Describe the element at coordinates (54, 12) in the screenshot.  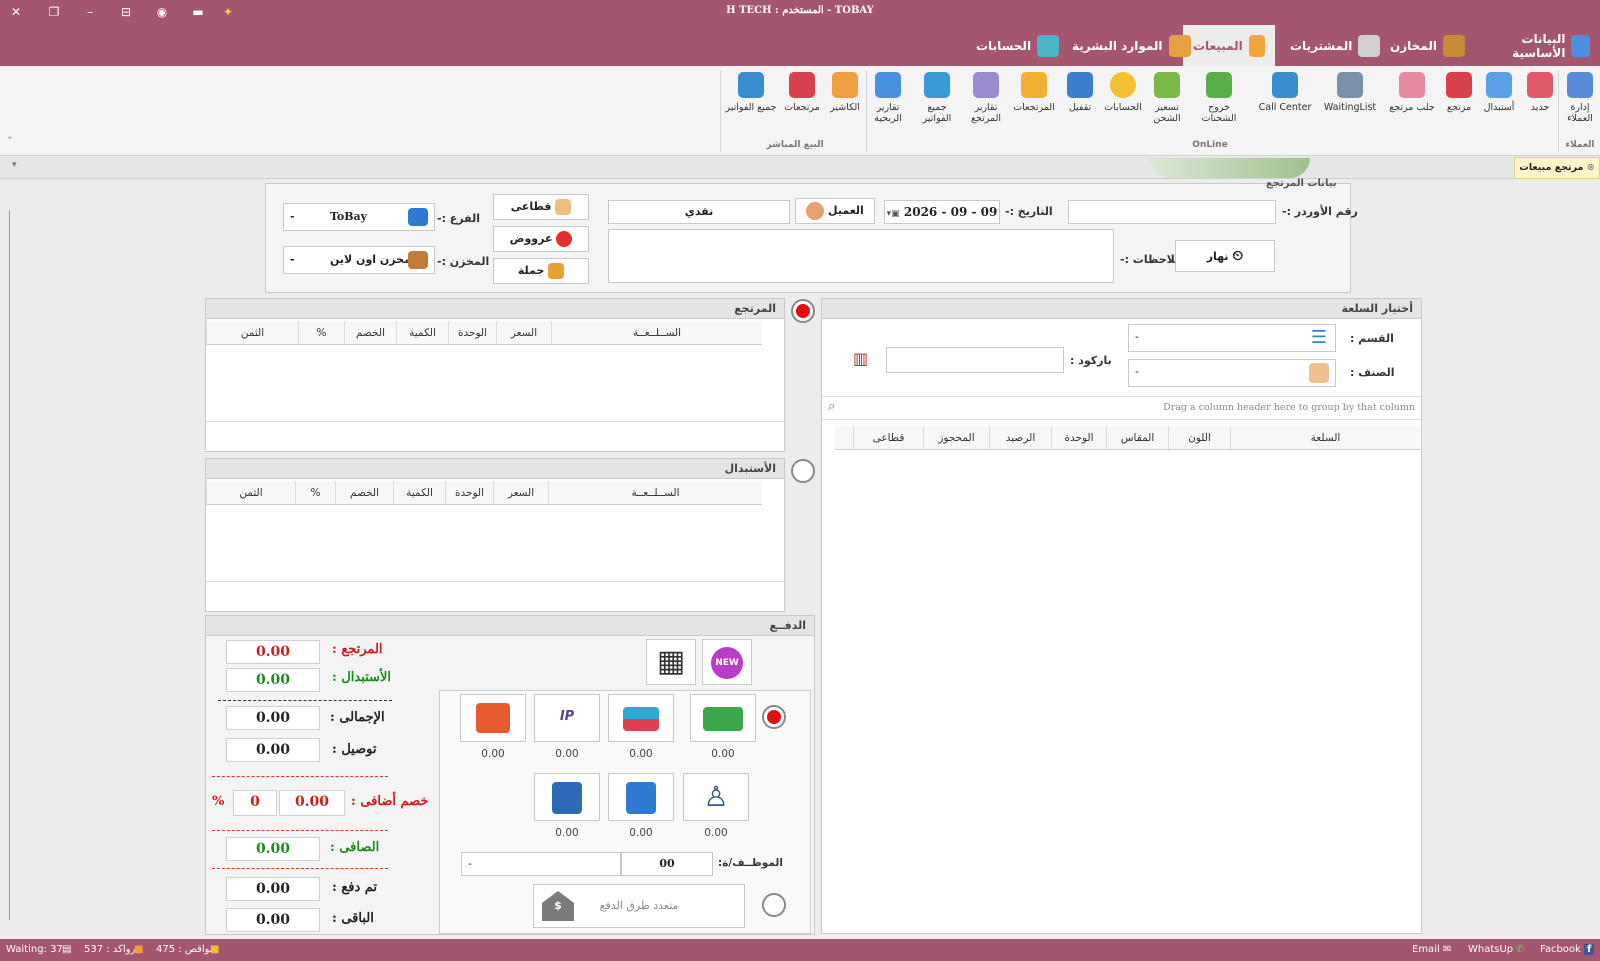
I see `restore-window-button: ❐` at that location.